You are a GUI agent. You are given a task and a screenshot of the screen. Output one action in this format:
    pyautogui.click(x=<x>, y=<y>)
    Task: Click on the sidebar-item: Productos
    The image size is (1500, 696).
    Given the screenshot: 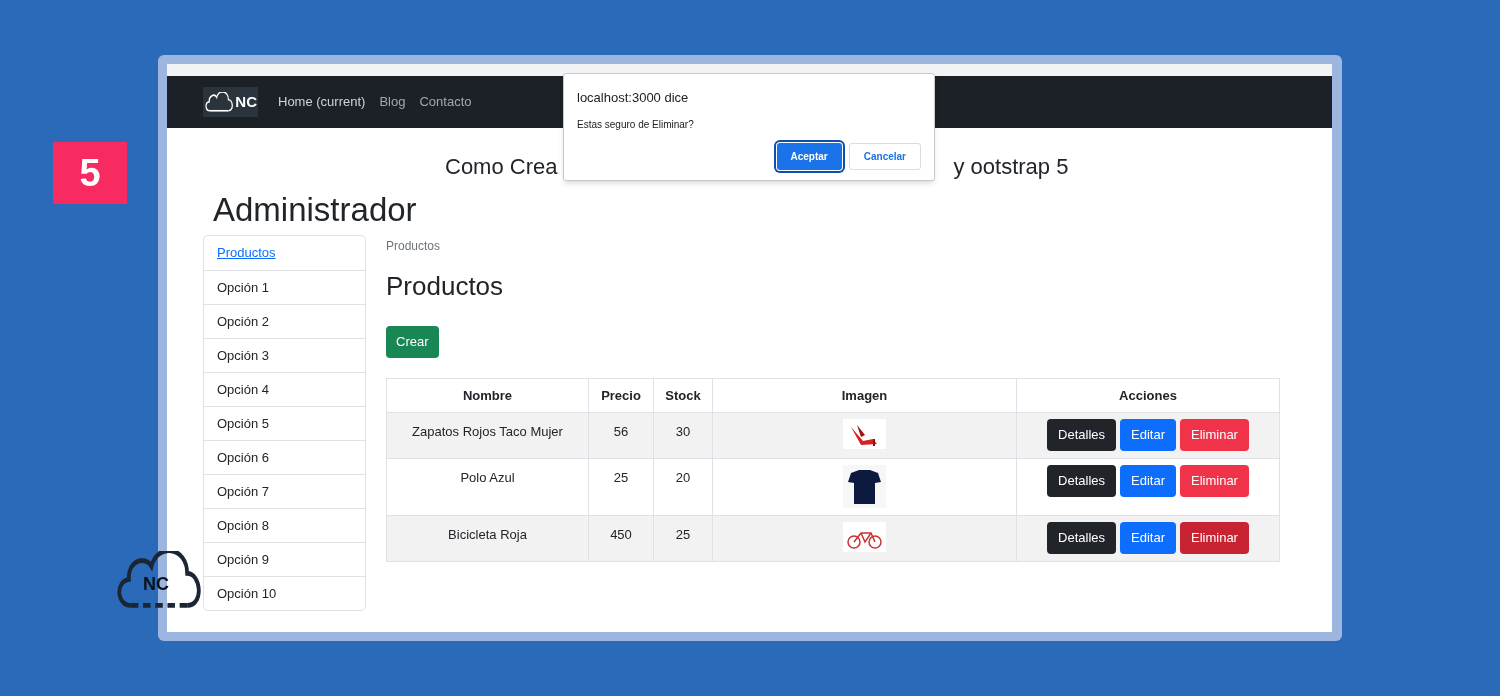 What is the action you would take?
    pyautogui.click(x=284, y=253)
    